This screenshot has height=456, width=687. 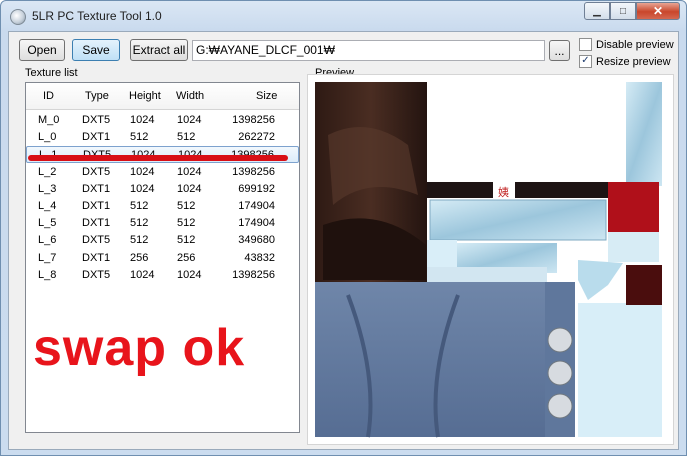 I want to click on annotation-underline, so click(x=158, y=158).